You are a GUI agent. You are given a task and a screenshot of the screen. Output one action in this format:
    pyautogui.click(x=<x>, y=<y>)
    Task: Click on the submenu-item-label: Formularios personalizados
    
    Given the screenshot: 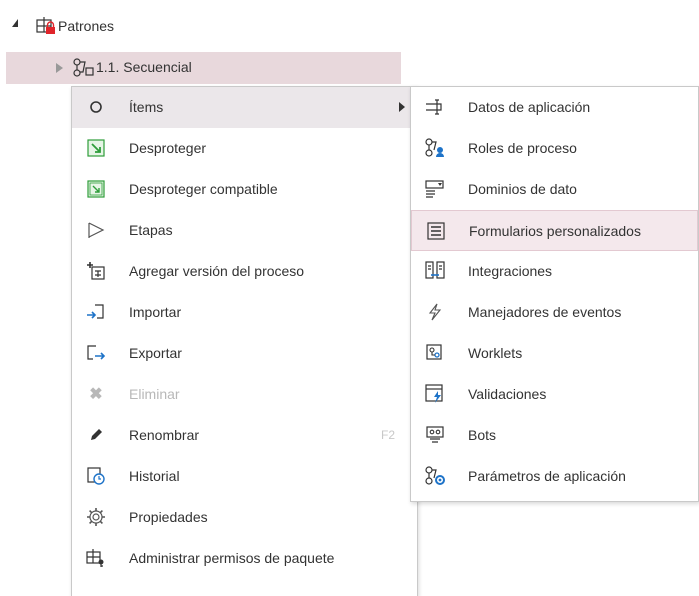 What is the action you would take?
    pyautogui.click(x=555, y=231)
    